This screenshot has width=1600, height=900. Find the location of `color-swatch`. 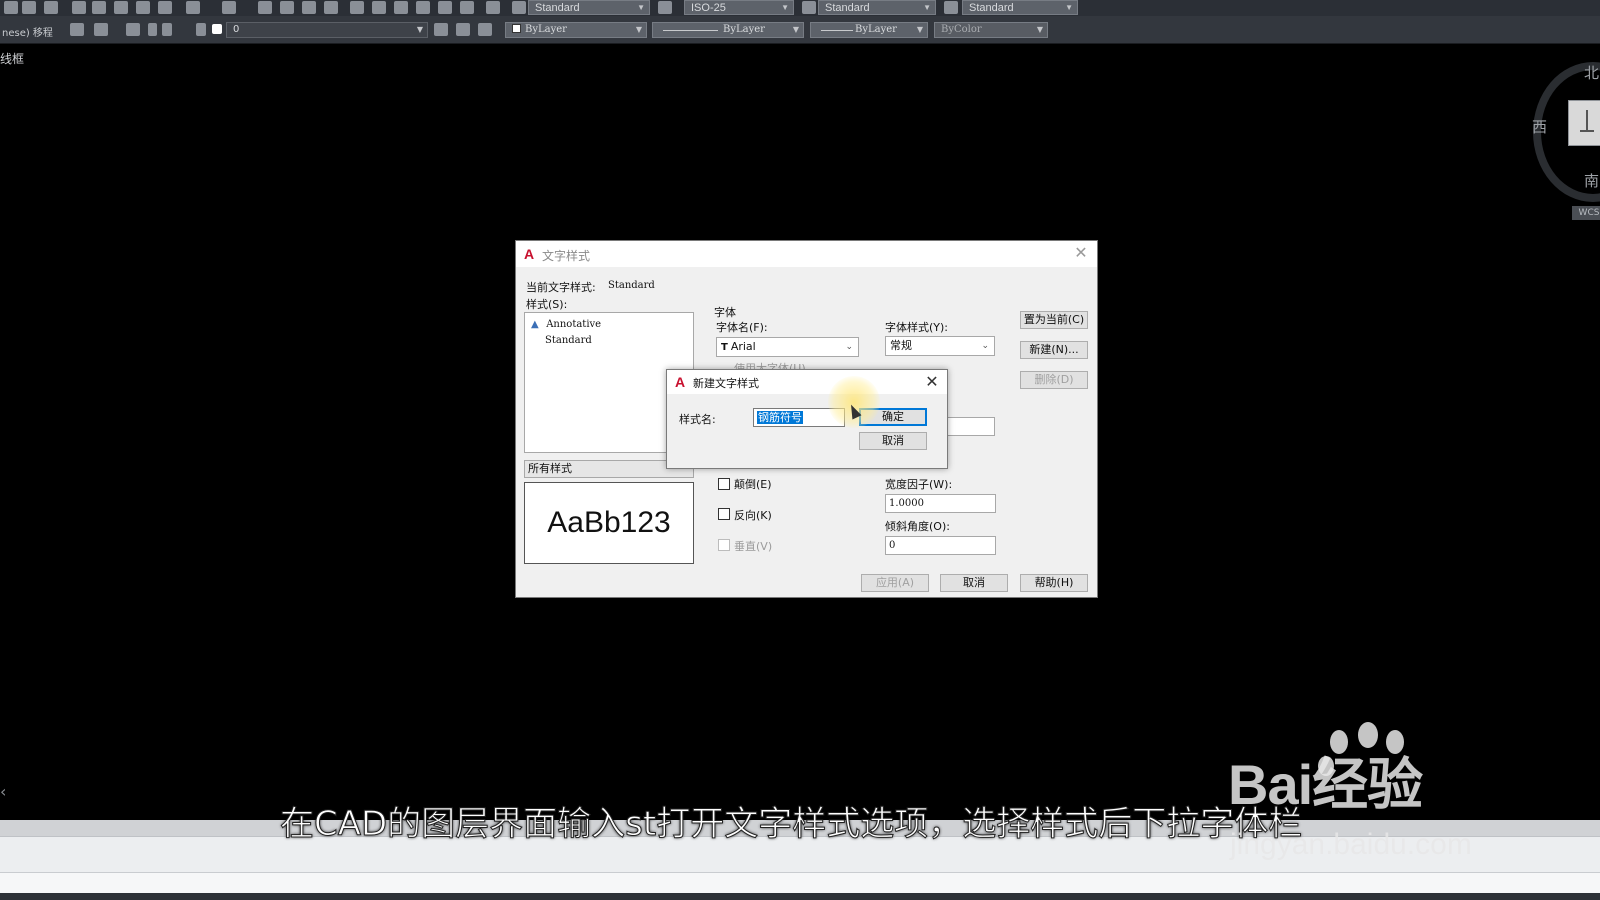

color-swatch is located at coordinates (516, 28).